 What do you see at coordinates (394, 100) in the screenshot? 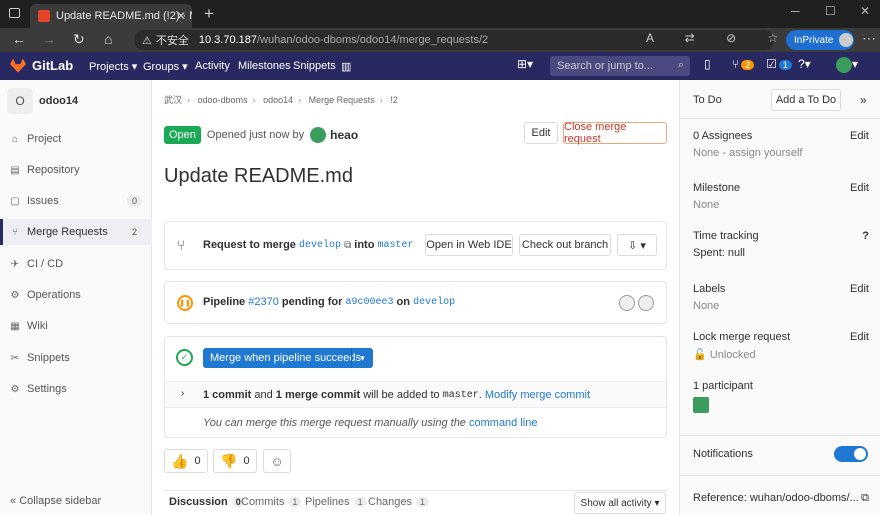
I see `breadcrumb-item: !2` at bounding box center [394, 100].